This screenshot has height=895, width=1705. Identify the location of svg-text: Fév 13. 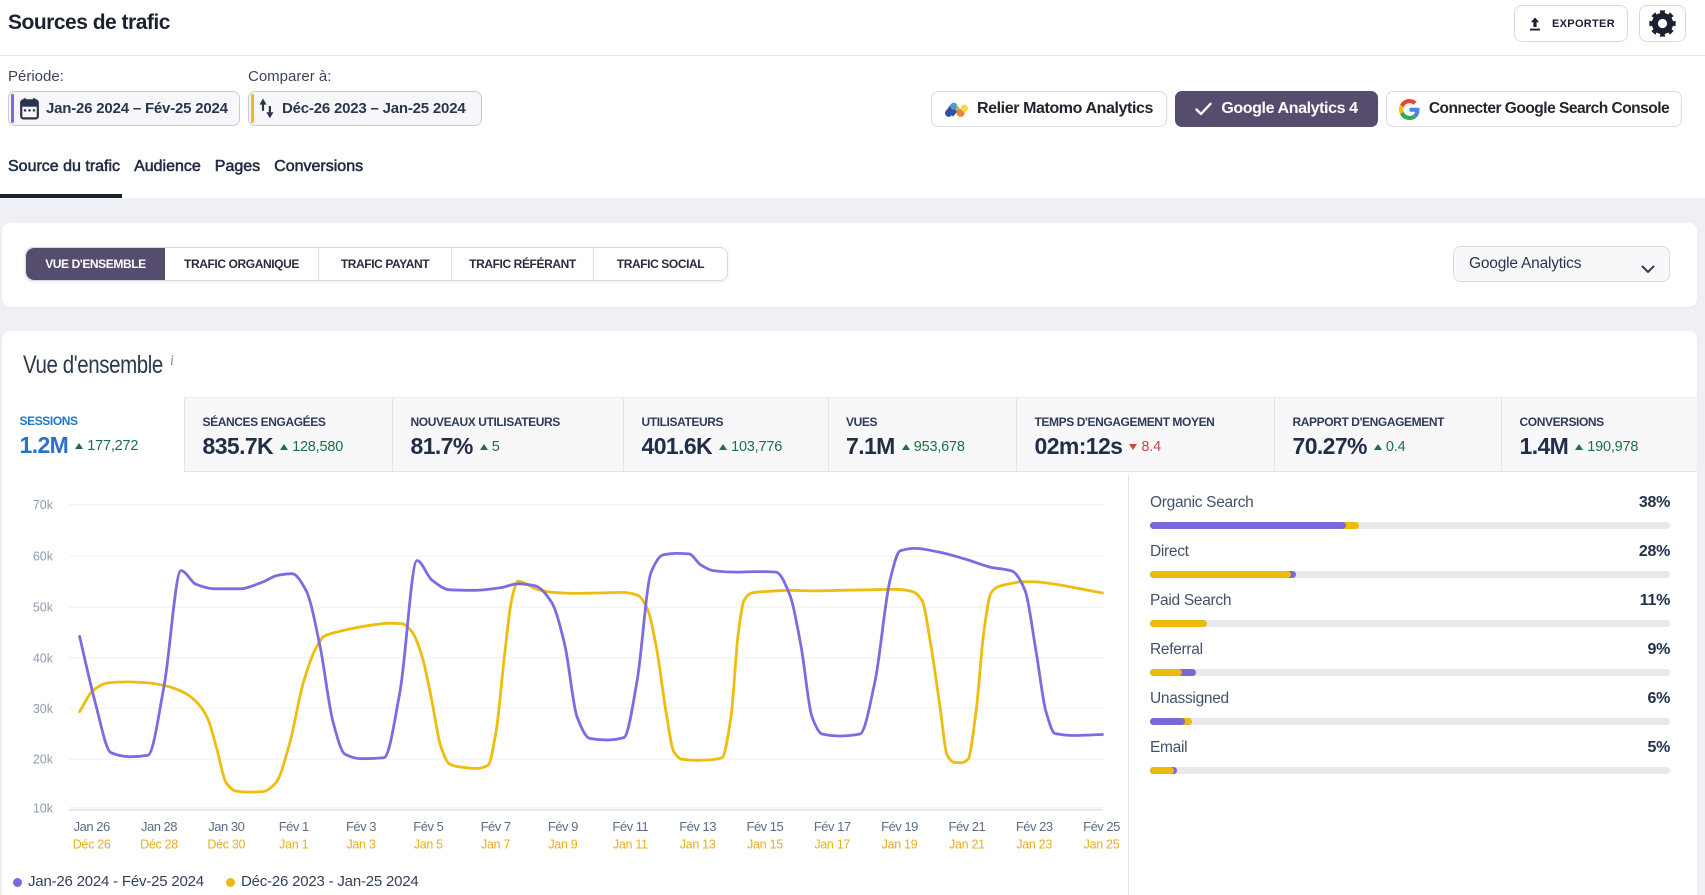
(697, 826).